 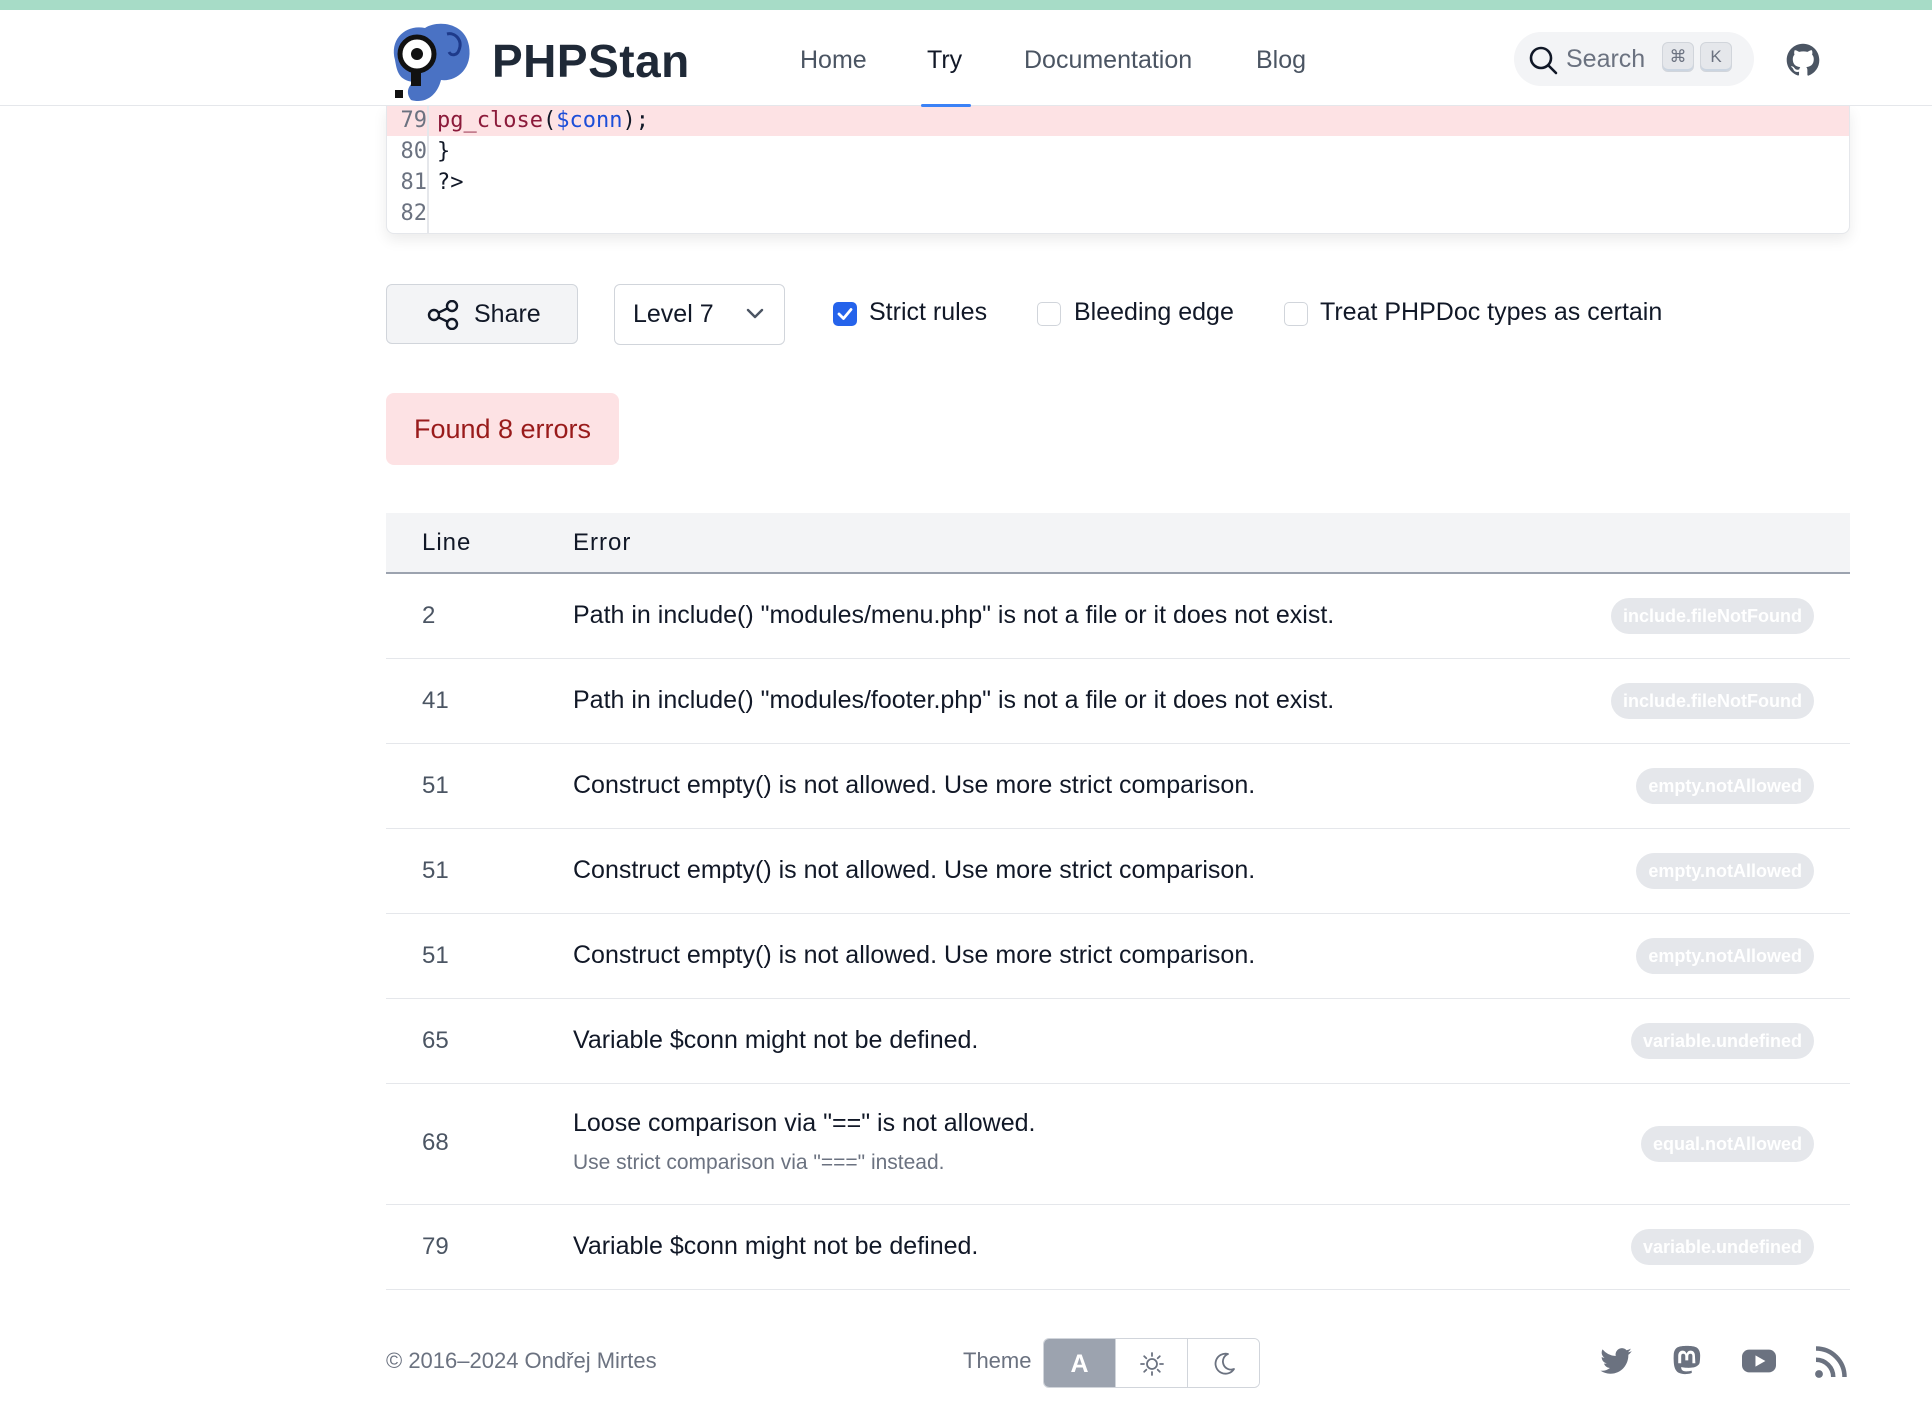 I want to click on brand-name: PHPStan, so click(x=591, y=61).